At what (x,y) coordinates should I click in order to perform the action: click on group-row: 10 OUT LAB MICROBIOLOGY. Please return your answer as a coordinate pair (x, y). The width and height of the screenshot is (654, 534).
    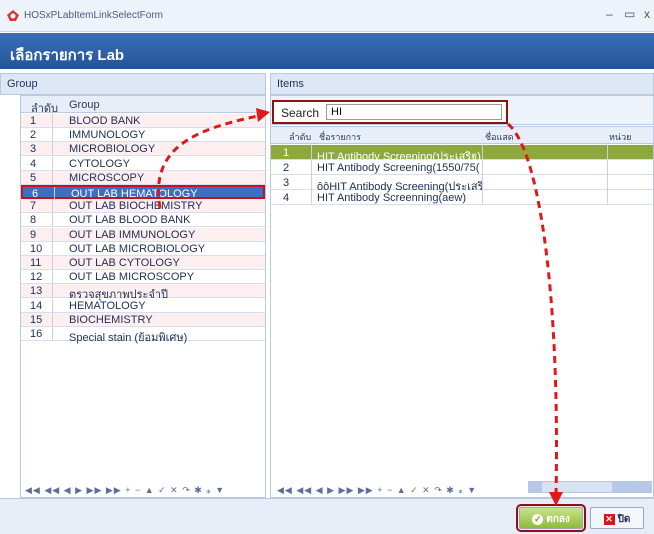
    Looking at the image, I should click on (143, 248).